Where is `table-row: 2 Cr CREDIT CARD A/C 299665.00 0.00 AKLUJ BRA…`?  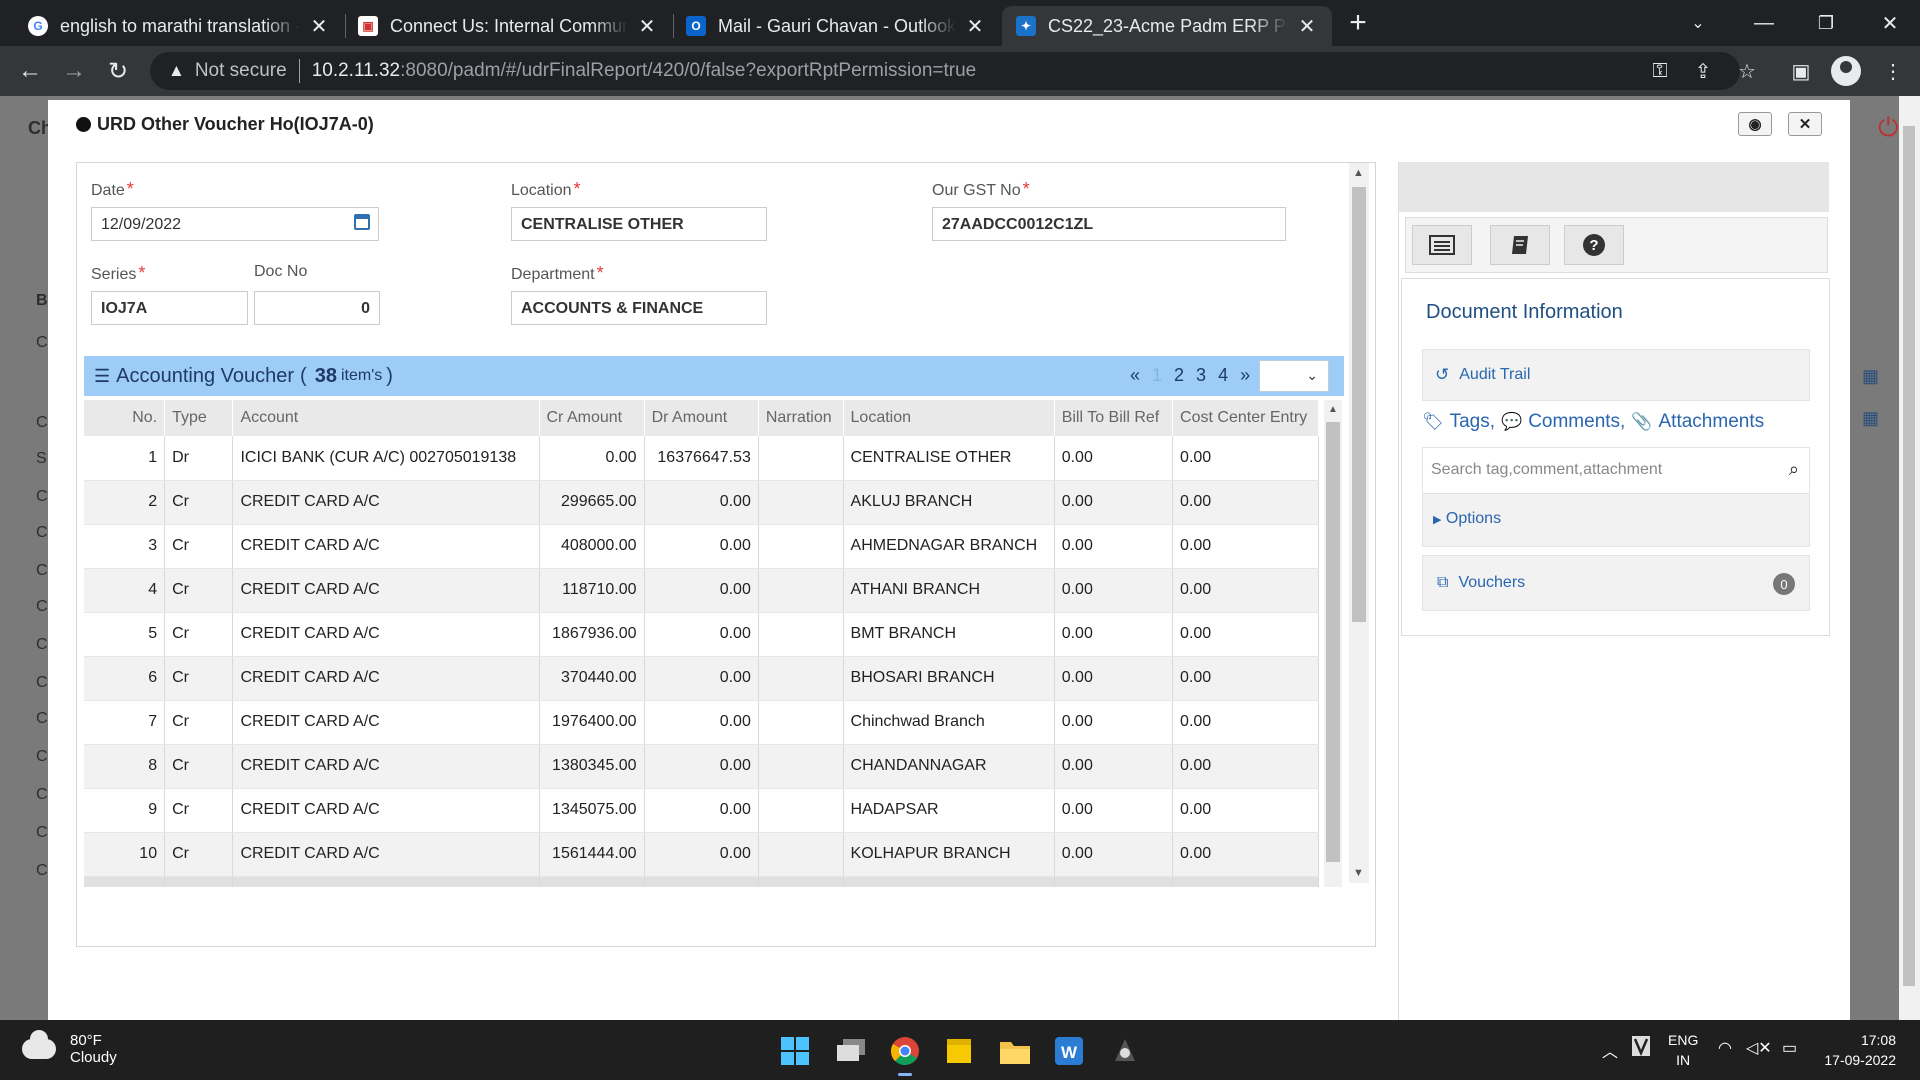
table-row: 2 Cr CREDIT CARD A/C 299665.00 0.00 AKLUJ BRA… is located at coordinates (701, 502).